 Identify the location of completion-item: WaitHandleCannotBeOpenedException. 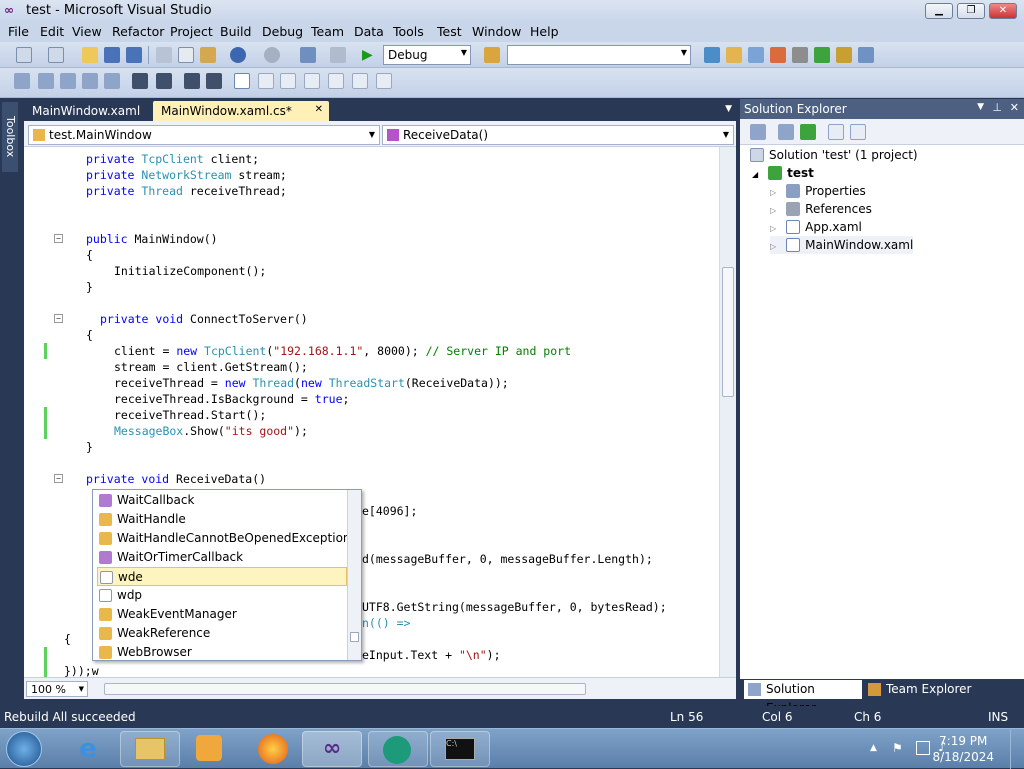
(224, 538).